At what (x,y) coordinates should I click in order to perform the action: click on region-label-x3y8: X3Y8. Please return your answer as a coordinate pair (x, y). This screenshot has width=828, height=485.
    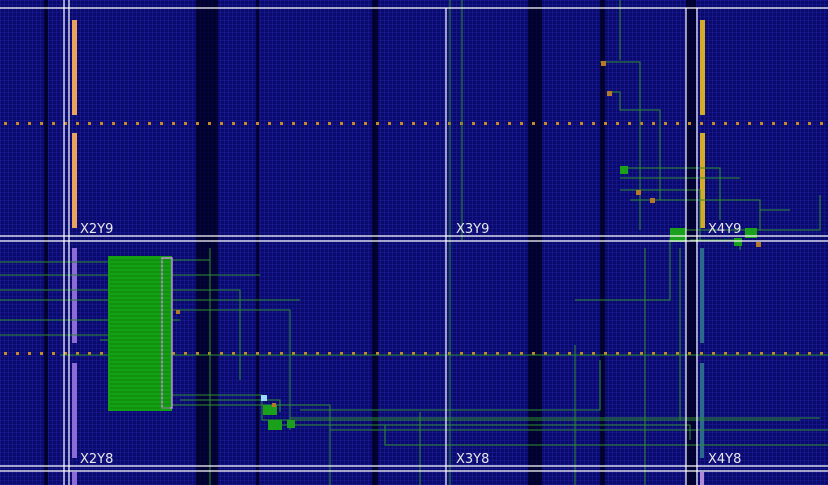
    Looking at the image, I should click on (472, 459).